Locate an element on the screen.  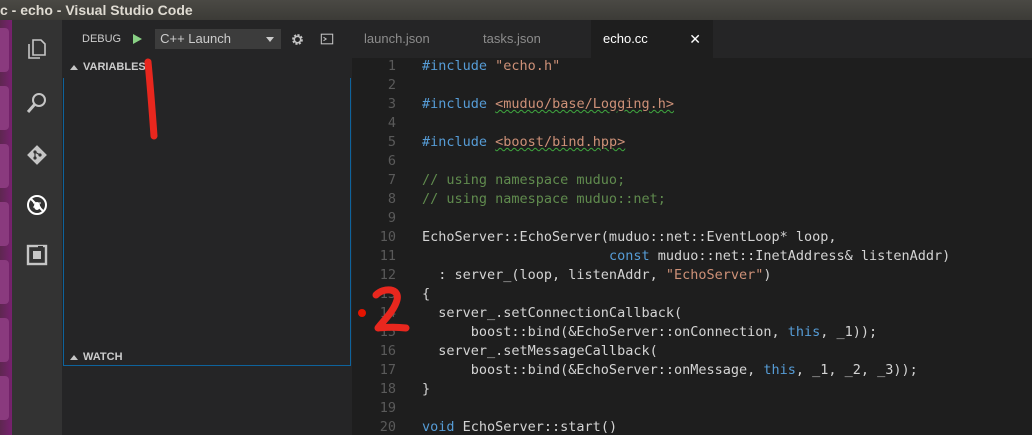
code-line: 14 server_.setConnectionCallback( is located at coordinates (692, 313).